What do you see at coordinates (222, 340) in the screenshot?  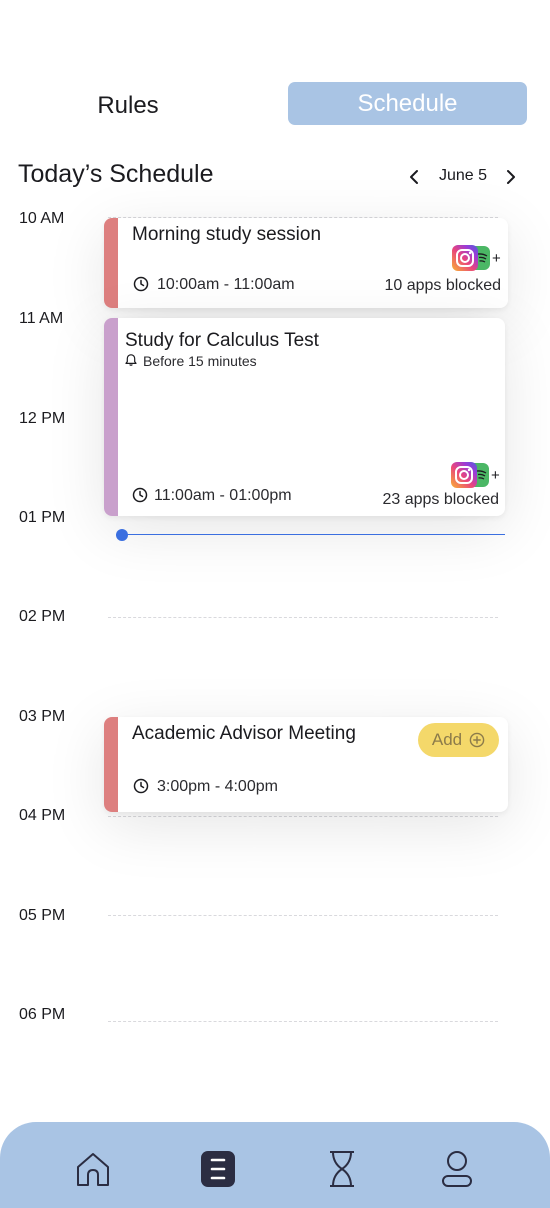 I see `event-title: Study for Calculus Test` at bounding box center [222, 340].